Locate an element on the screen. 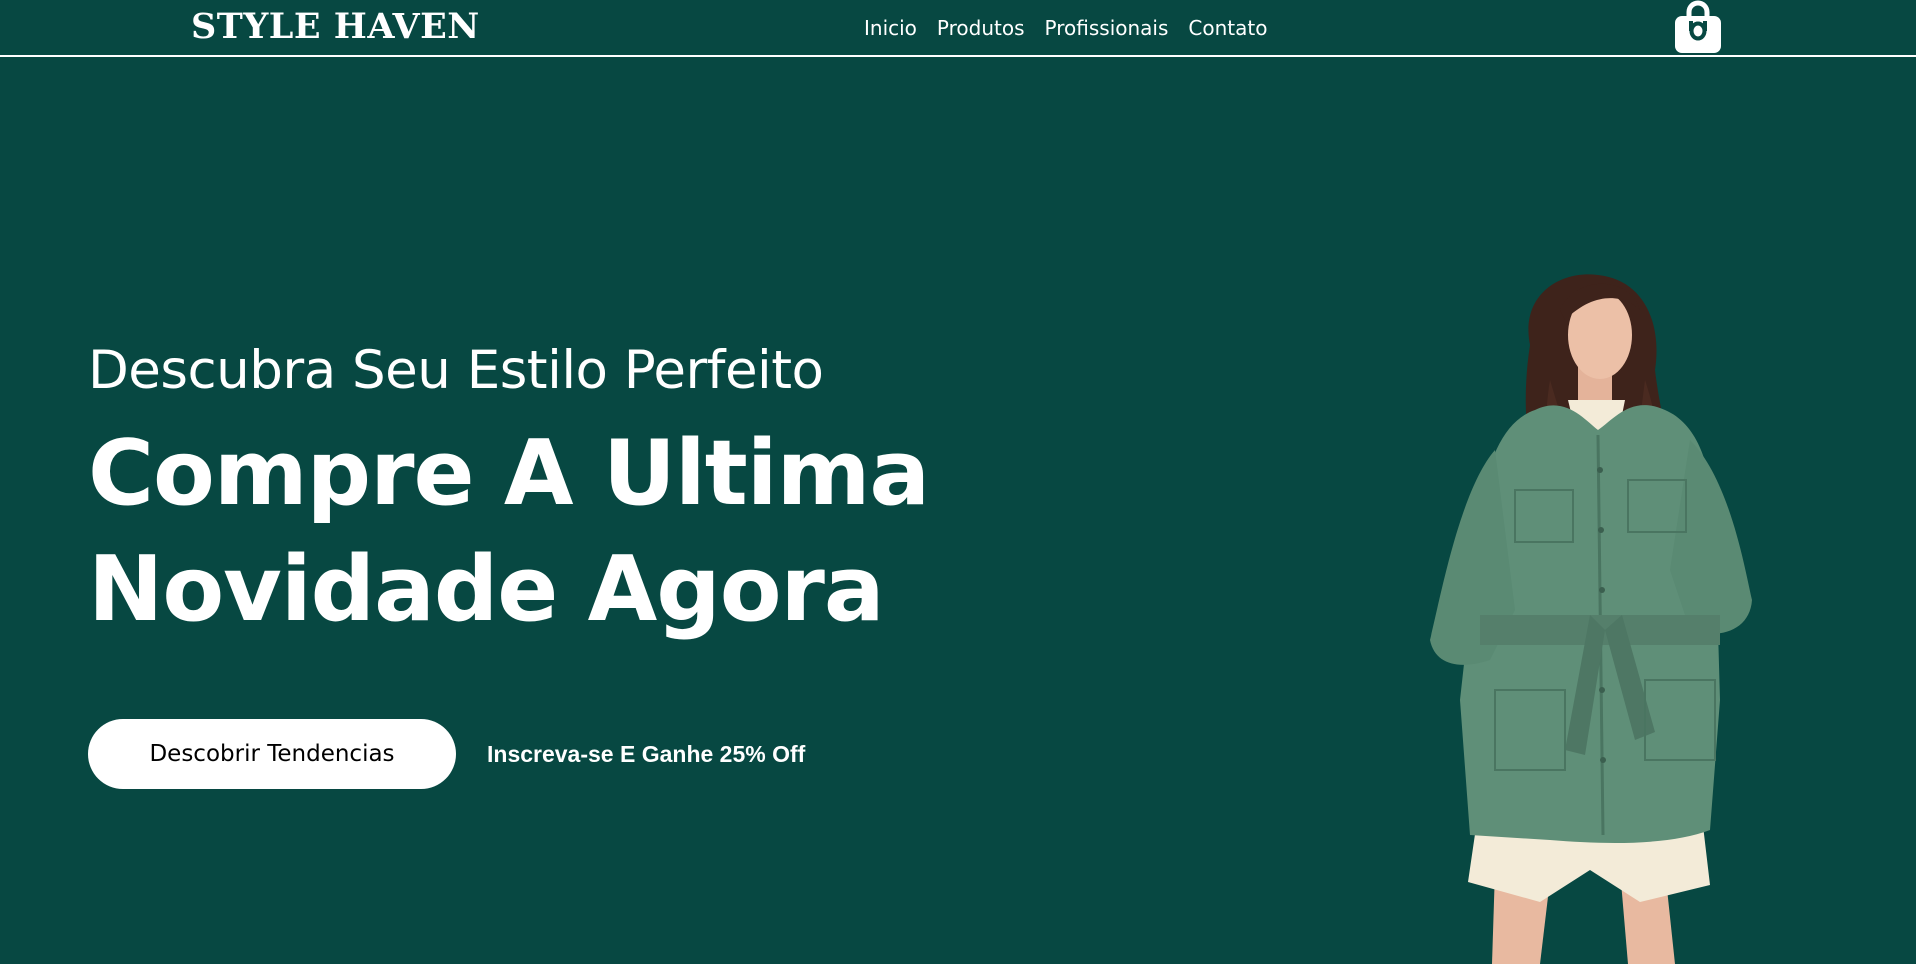 This screenshot has height=964, width=1916. shopping-bag-icon is located at coordinates (1698, 26).